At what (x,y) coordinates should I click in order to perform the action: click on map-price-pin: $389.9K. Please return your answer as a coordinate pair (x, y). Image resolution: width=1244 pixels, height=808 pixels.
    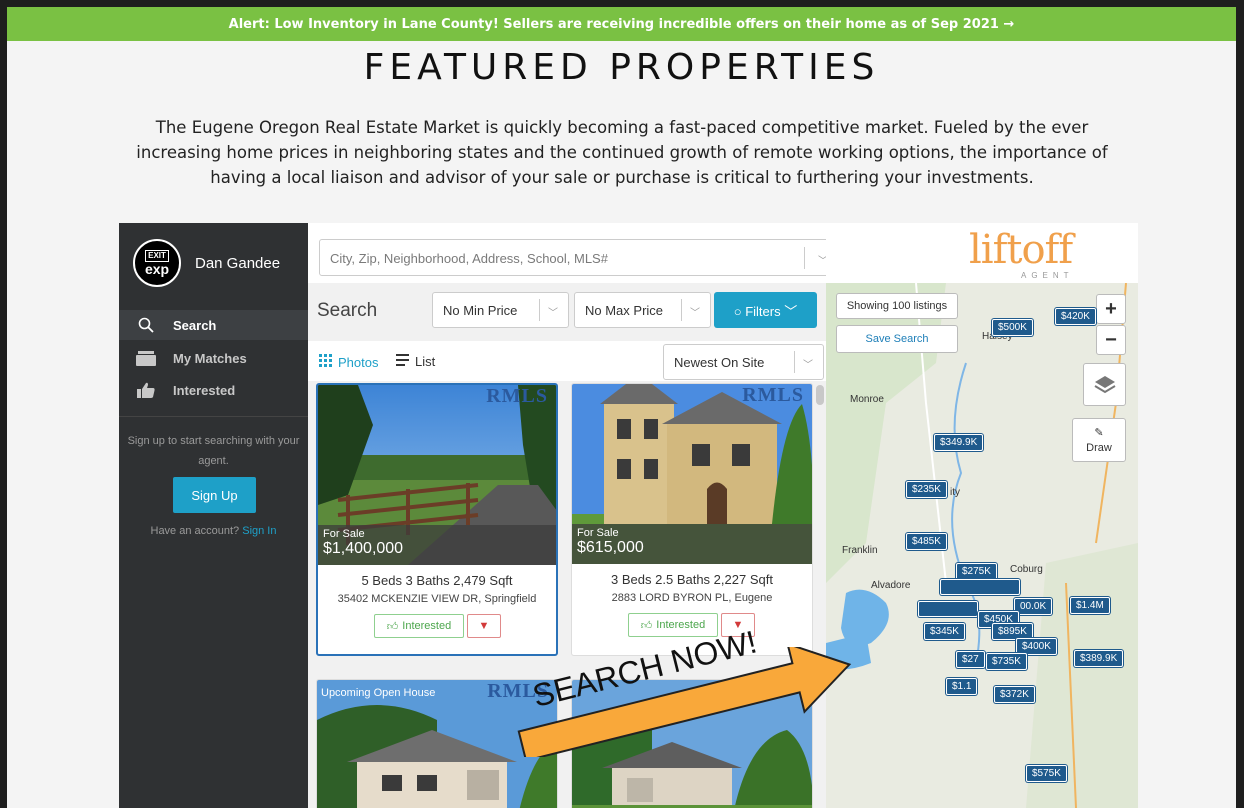
    Looking at the image, I should click on (1099, 658).